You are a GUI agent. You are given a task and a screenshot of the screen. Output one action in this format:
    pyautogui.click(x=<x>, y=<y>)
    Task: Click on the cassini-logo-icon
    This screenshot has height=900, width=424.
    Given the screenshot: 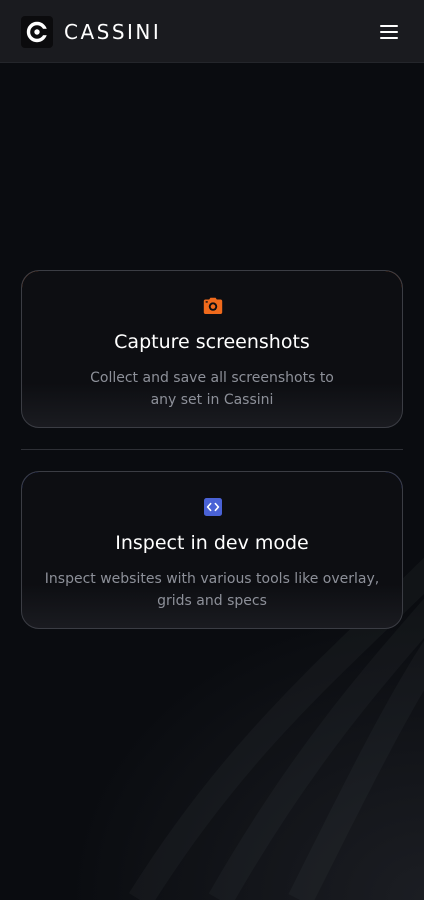 What is the action you would take?
    pyautogui.click(x=37, y=32)
    